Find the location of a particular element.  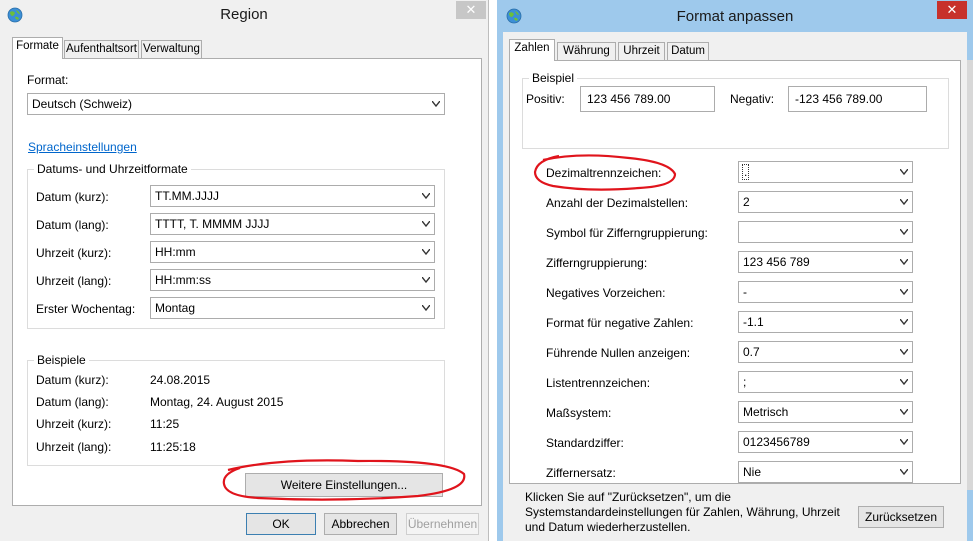

date-long-select: TTTT, T. MMMM JJJJ is located at coordinates (292, 224).